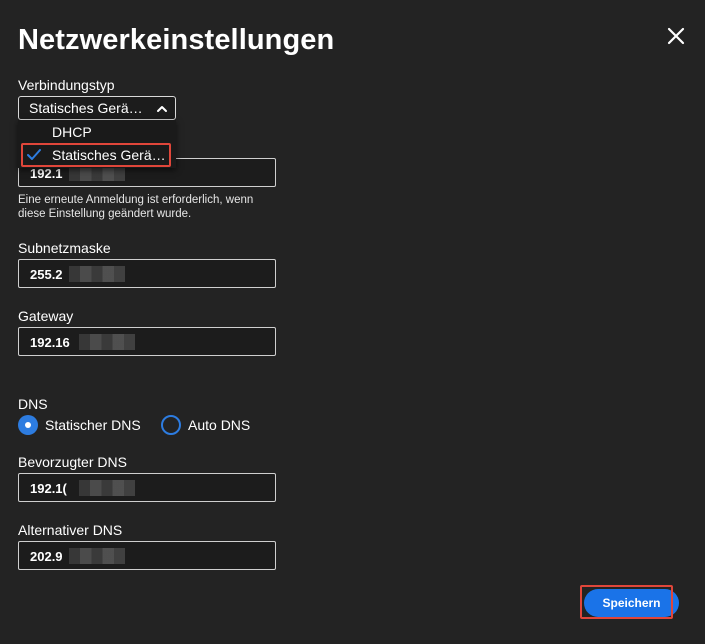  What do you see at coordinates (70, 530) in the screenshot?
I see `alternate-dns-label: Alternativer DNS` at bounding box center [70, 530].